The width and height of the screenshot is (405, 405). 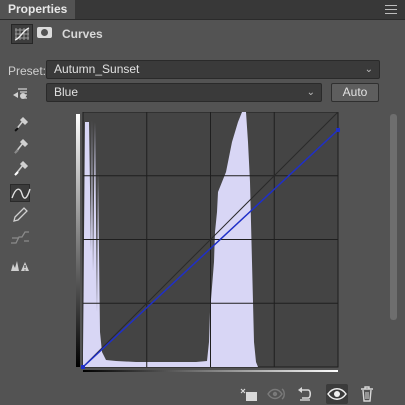 I want to click on curve-point-black, so click(x=83, y=367).